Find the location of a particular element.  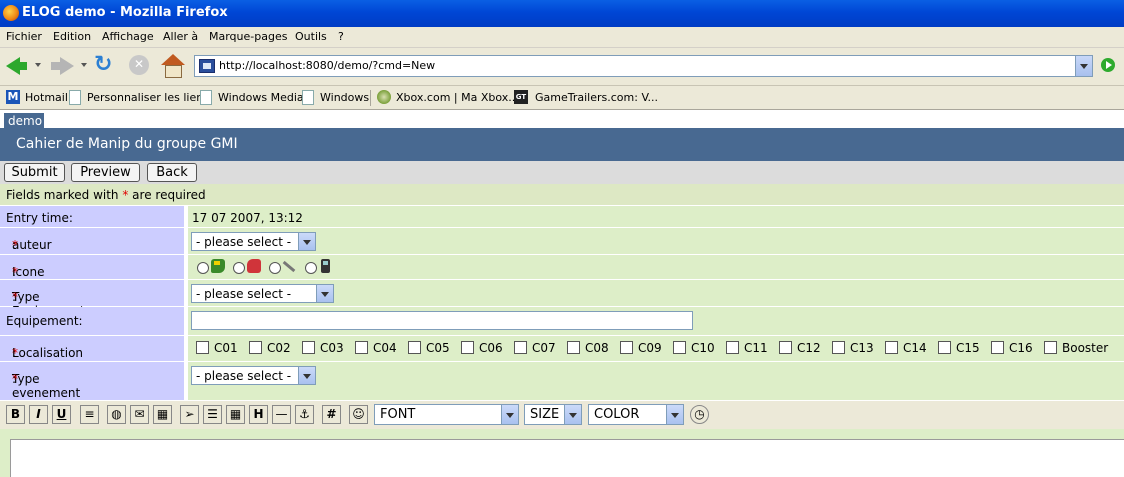

list-icon: ☰ is located at coordinates (212, 414).